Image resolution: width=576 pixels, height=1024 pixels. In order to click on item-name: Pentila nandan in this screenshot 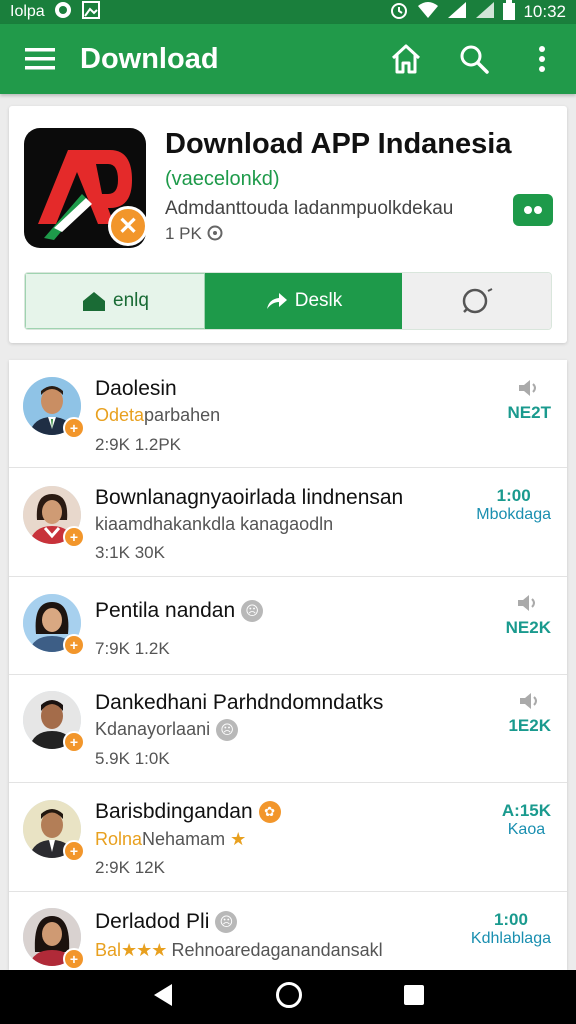, I will do `click(165, 610)`.